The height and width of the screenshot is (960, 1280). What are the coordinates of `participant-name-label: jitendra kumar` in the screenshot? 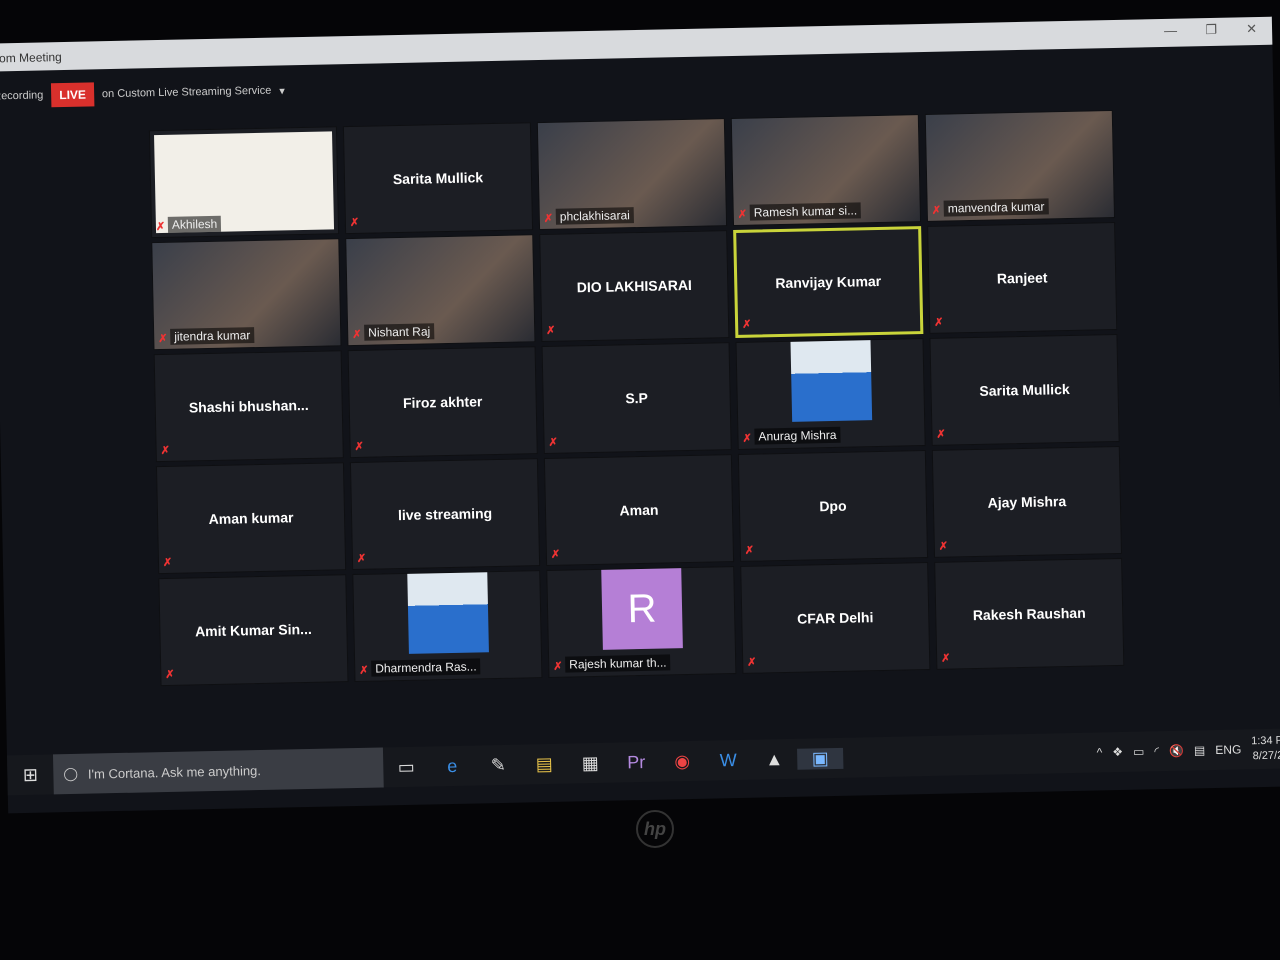 It's located at (212, 336).